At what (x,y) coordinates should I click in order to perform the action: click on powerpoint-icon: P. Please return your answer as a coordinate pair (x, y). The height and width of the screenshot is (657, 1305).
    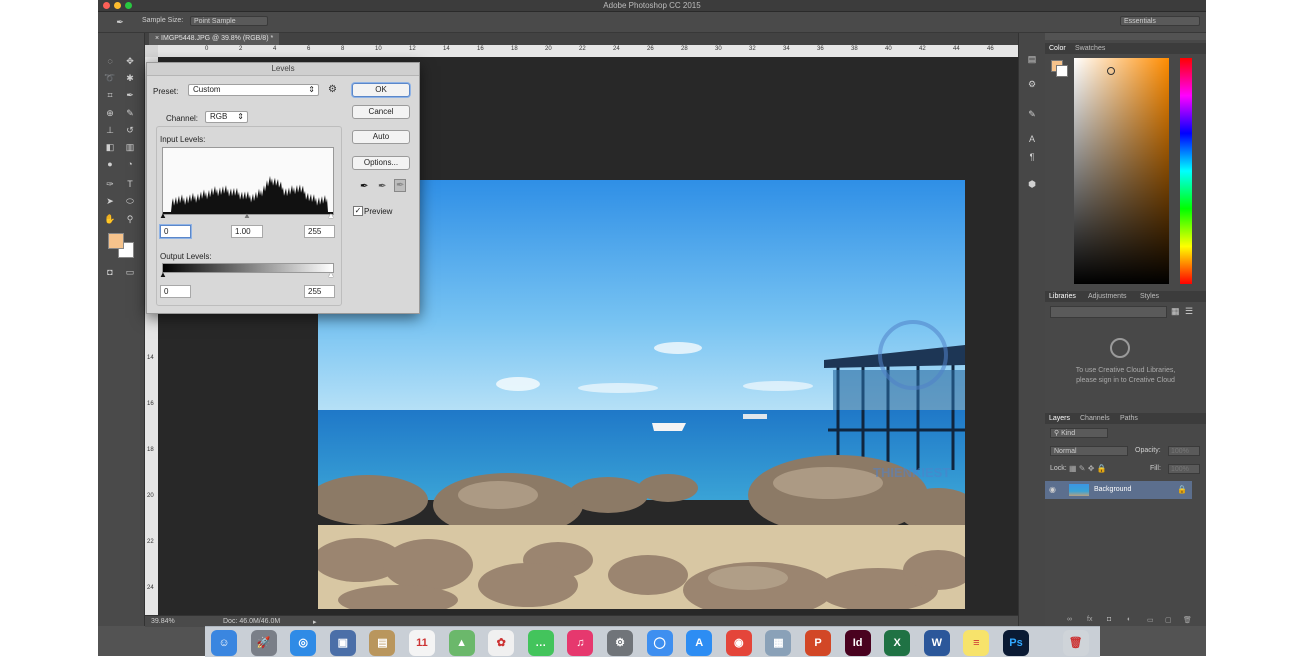
    Looking at the image, I should click on (818, 643).